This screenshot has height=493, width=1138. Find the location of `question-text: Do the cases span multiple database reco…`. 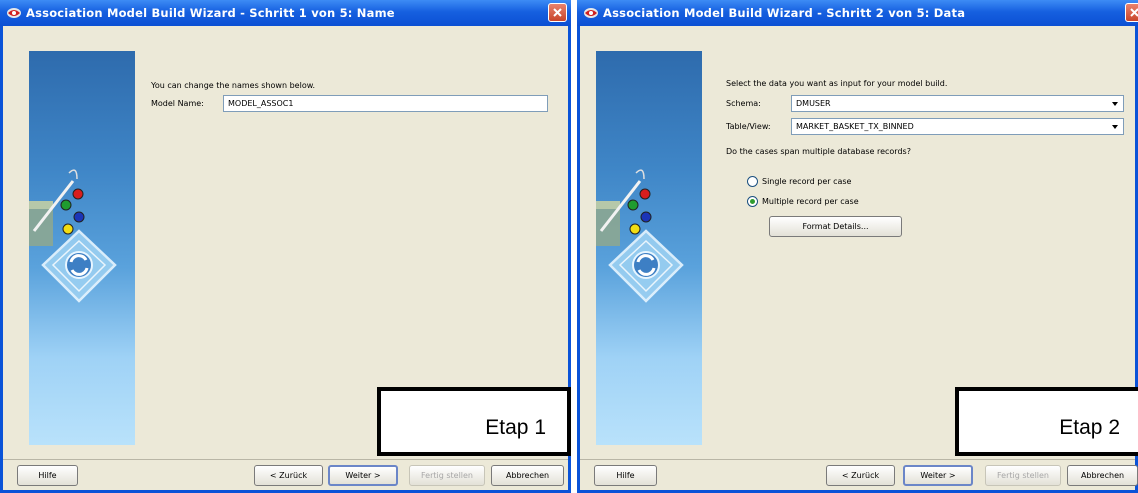

question-text: Do the cases span multiple database reco… is located at coordinates (818, 151).